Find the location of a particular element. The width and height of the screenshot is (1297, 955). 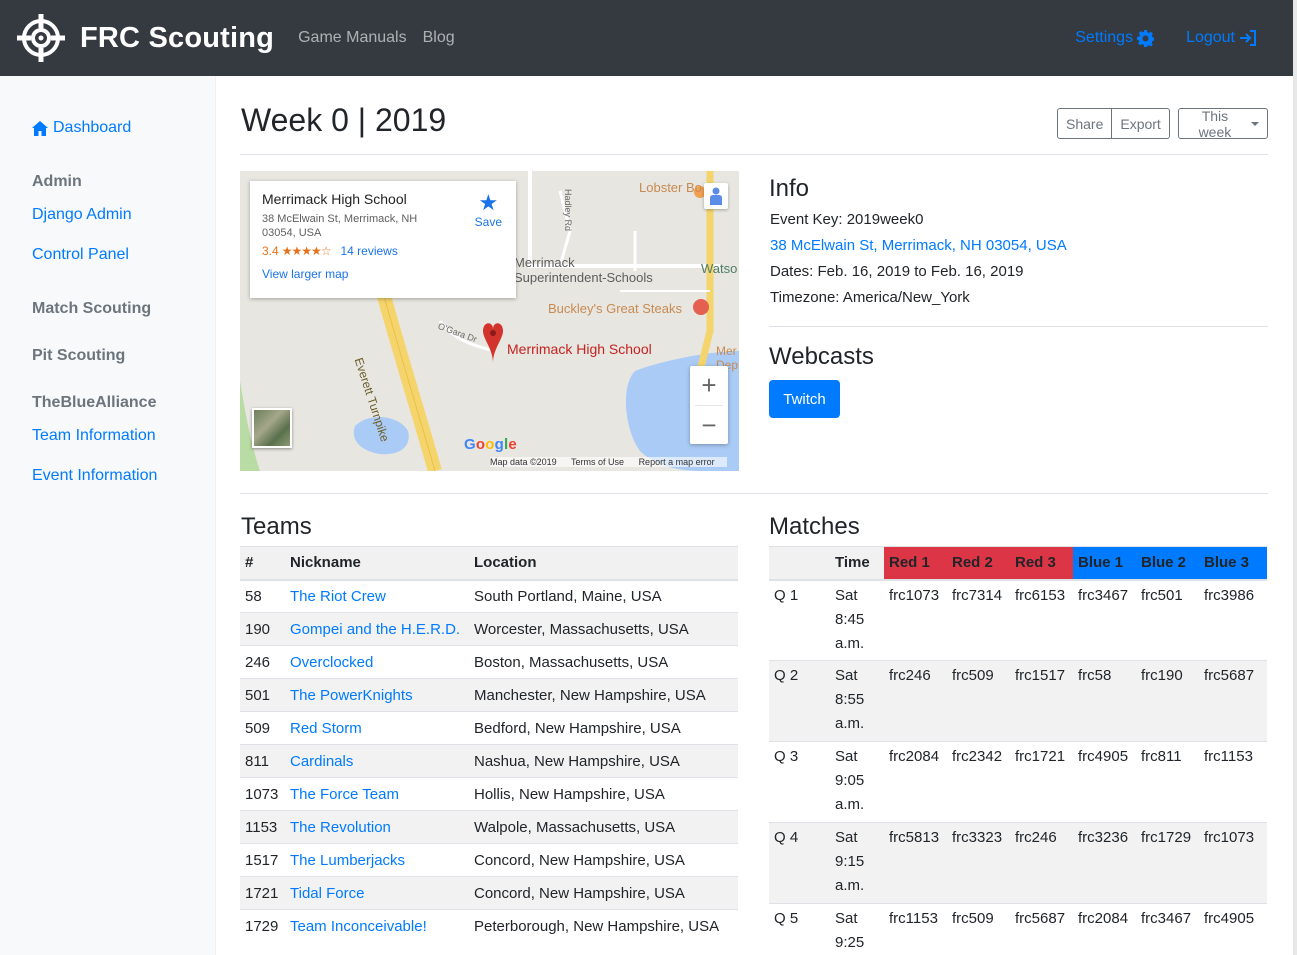

blue-alliance-team: frc58 is located at coordinates (1104, 701).